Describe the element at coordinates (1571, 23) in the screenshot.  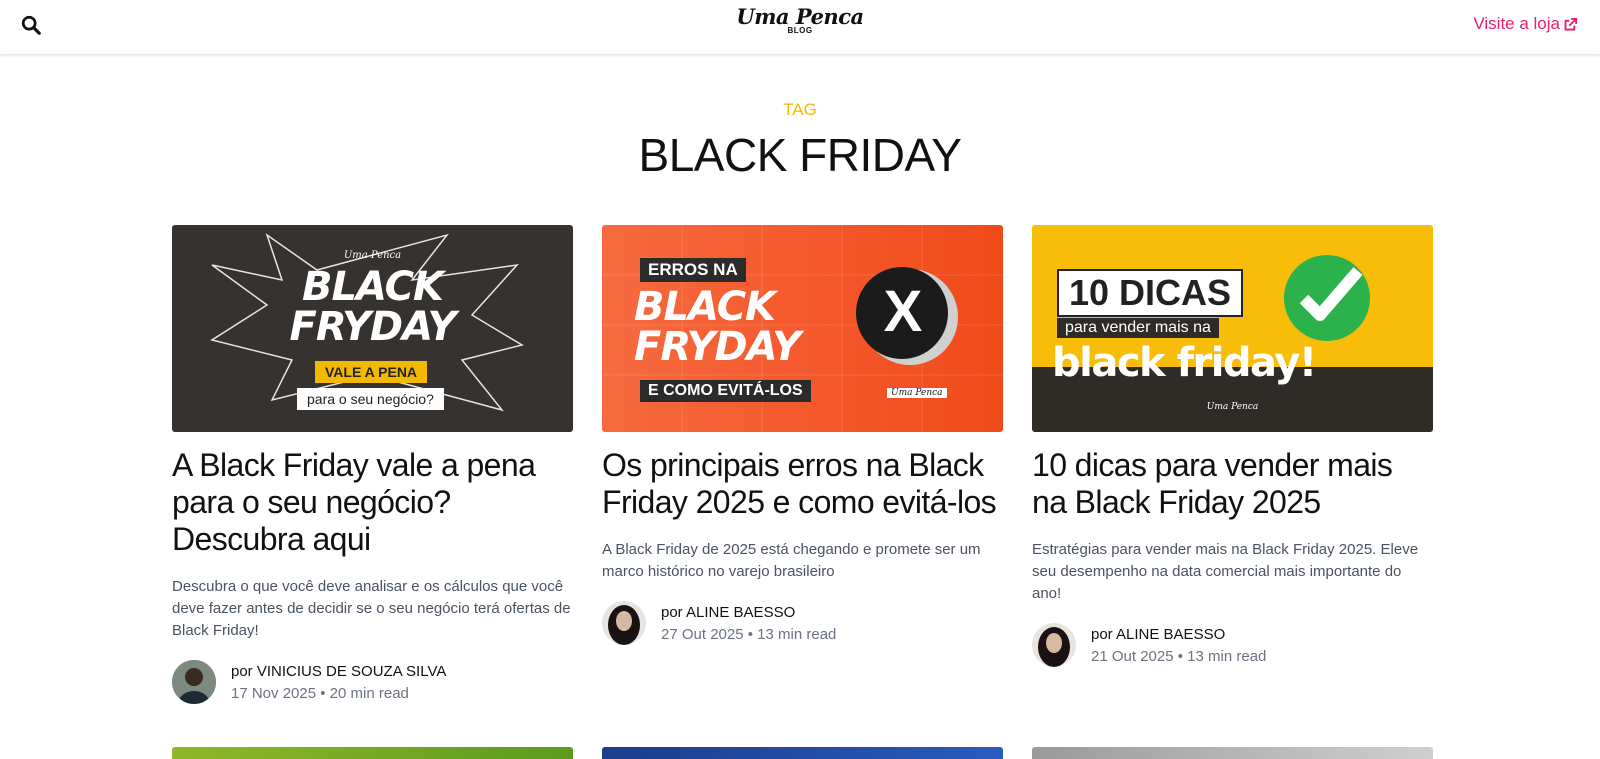
I see `external-link-icon` at that location.